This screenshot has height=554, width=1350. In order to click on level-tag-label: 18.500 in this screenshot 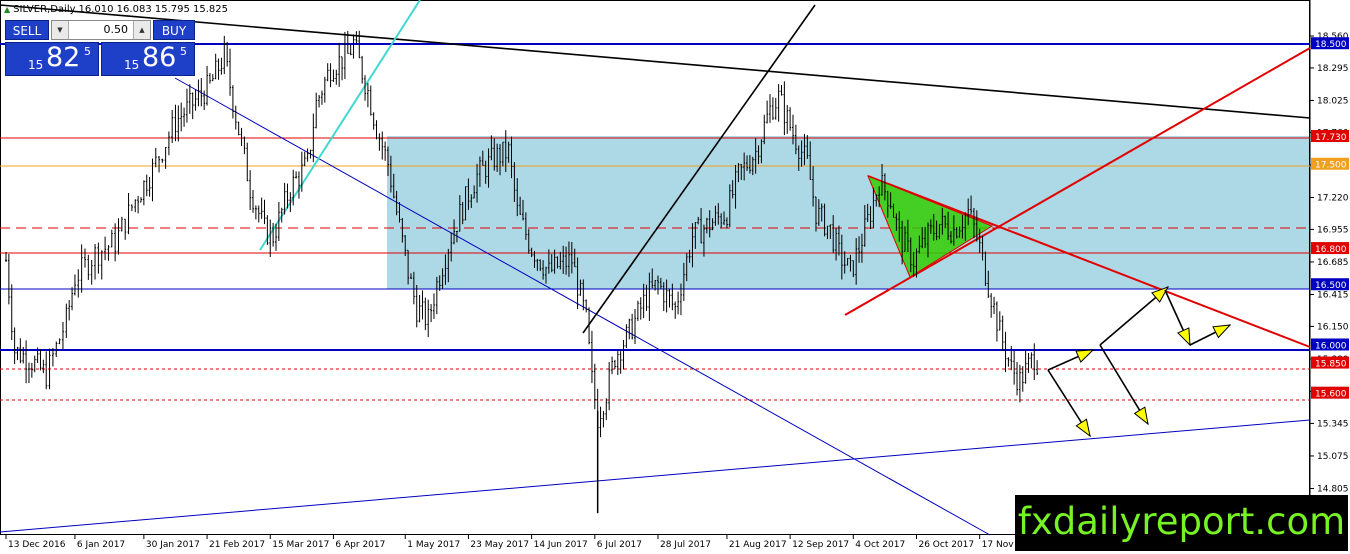, I will do `click(1331, 45)`.